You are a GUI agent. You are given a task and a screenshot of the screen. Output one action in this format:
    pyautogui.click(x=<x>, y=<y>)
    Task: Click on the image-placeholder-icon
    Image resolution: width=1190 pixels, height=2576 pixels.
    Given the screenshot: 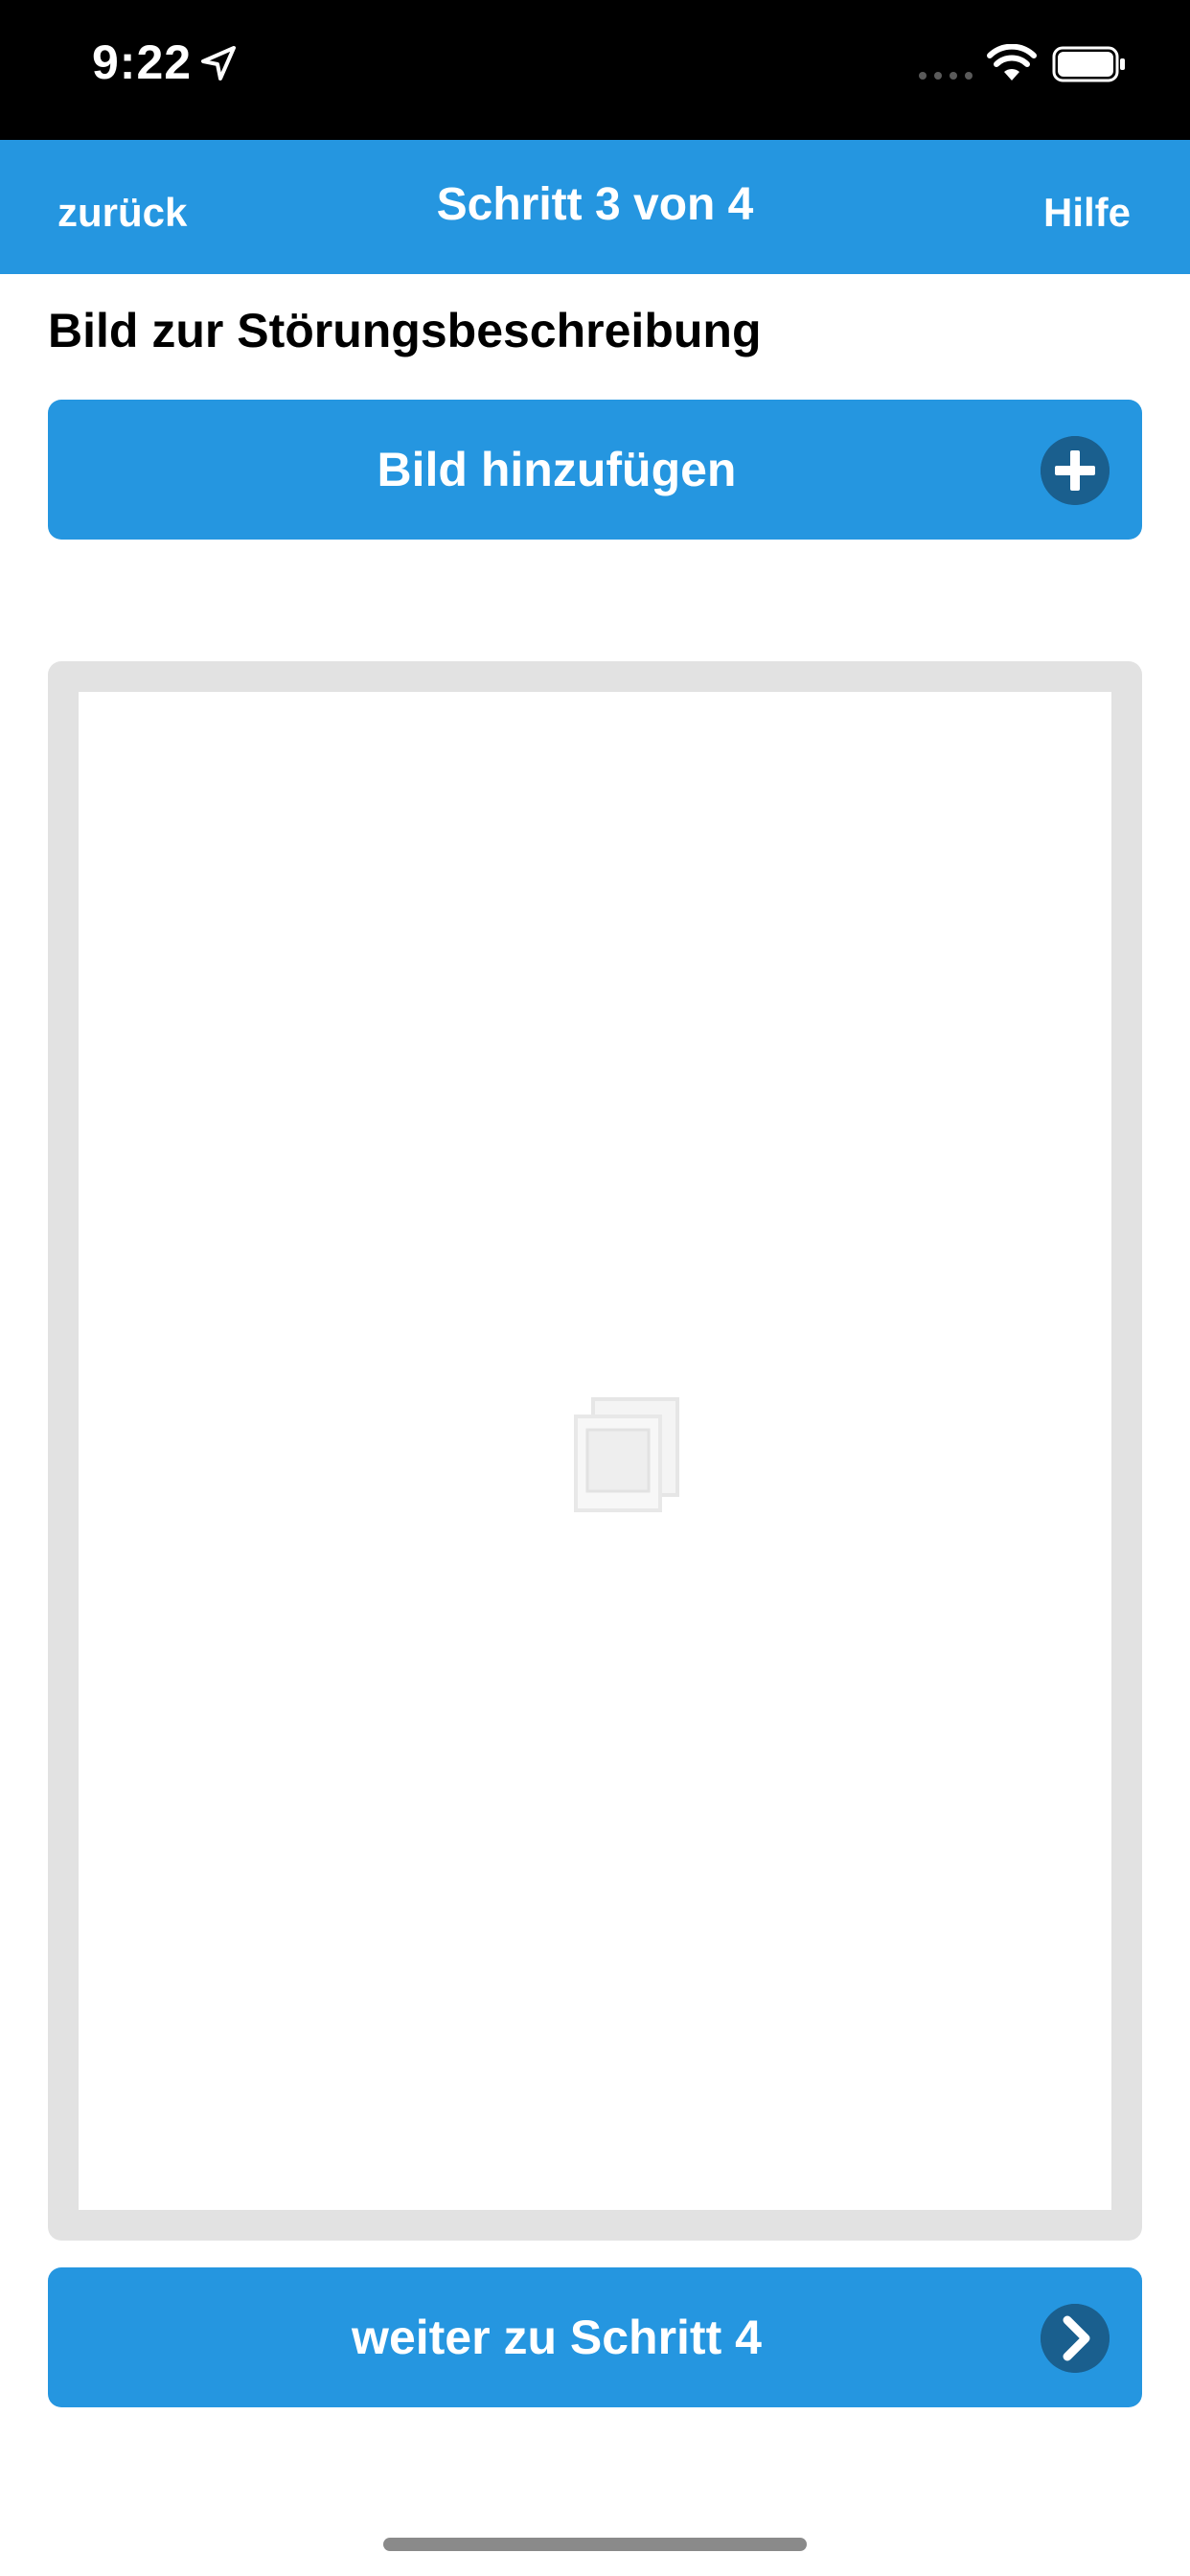 What is the action you would take?
    pyautogui.click(x=626, y=1454)
    